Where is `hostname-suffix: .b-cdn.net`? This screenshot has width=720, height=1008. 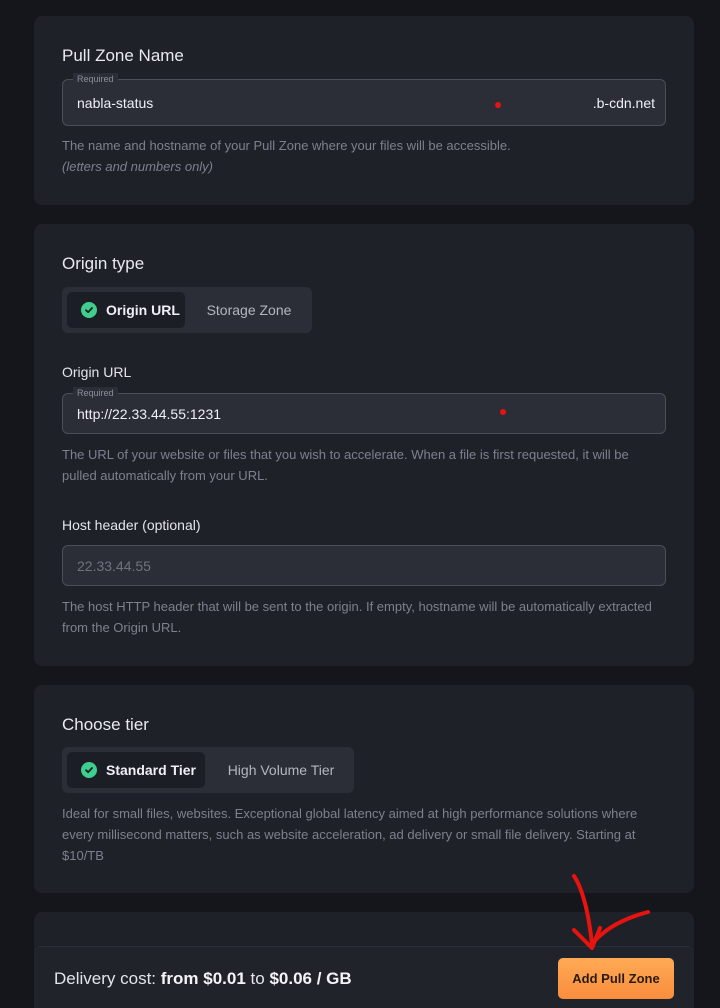
hostname-suffix: .b-cdn.net is located at coordinates (623, 102).